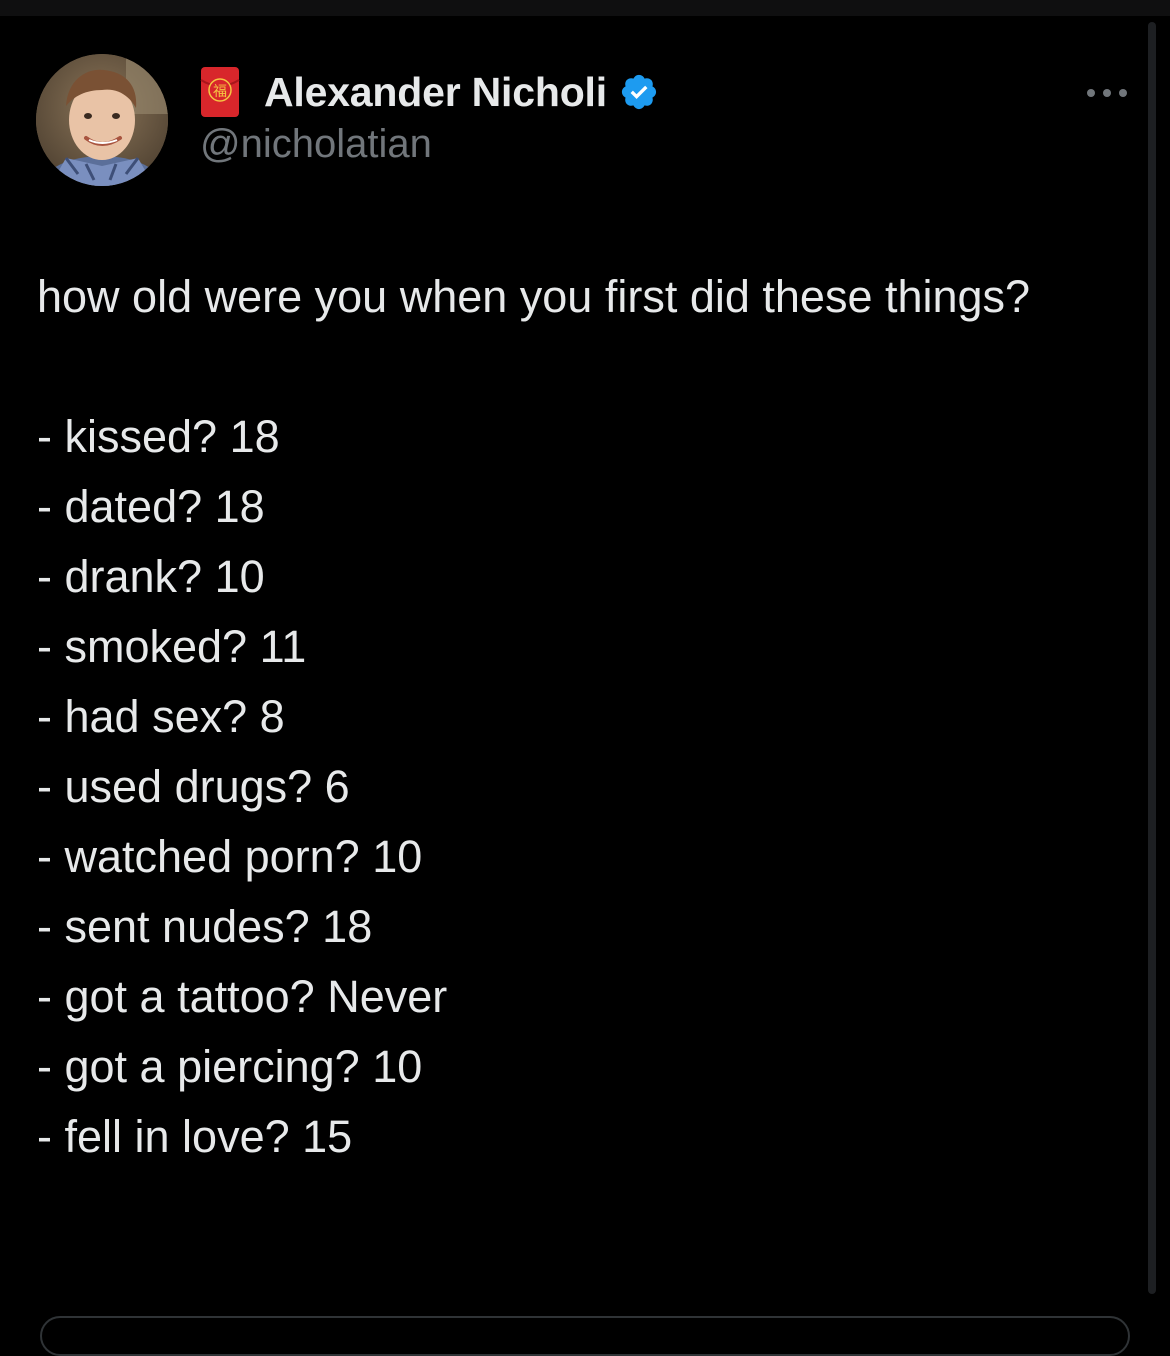 The image size is (1170, 1356). I want to click on author-handle: @nicholatian, so click(316, 144).